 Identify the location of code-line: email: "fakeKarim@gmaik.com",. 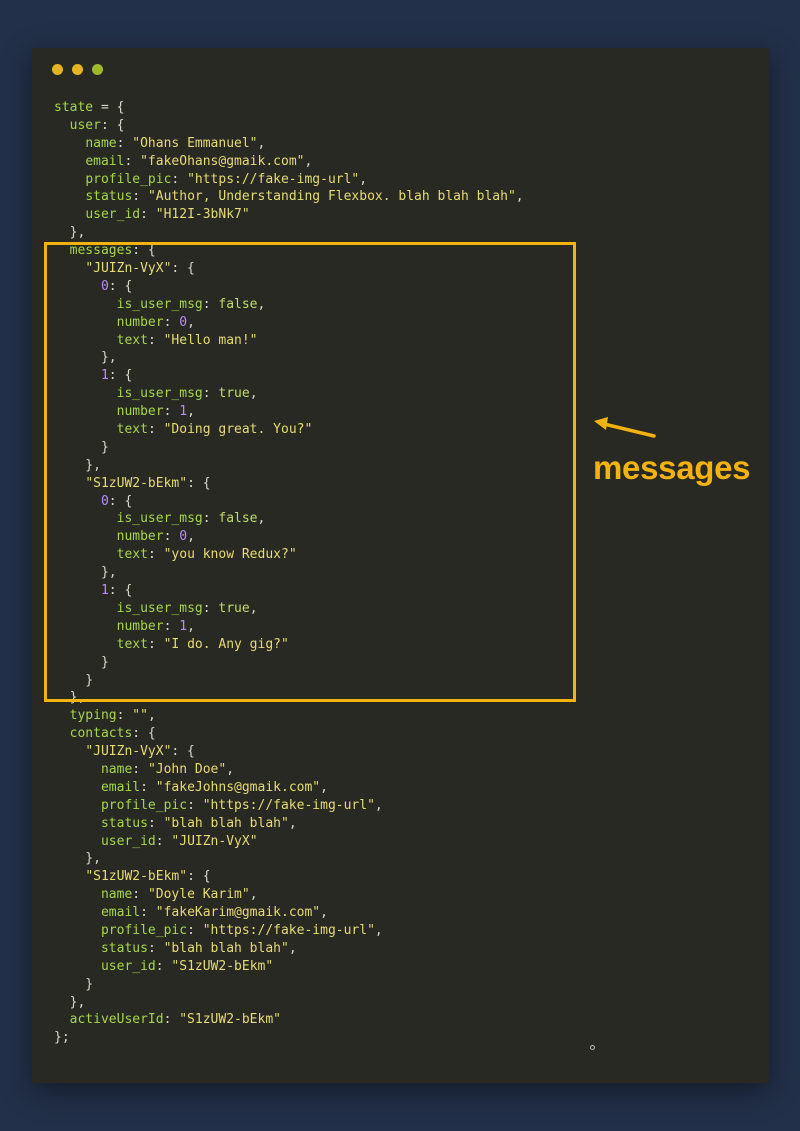
(289, 913).